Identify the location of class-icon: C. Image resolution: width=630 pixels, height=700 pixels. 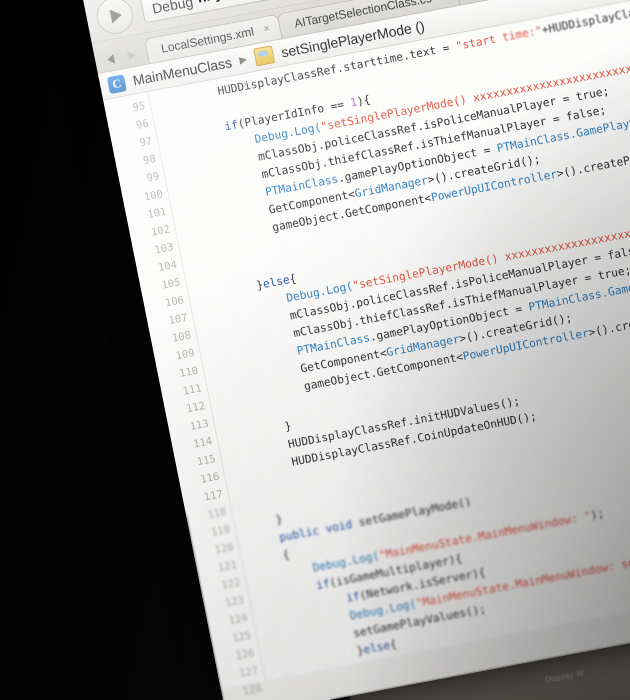
(116, 83).